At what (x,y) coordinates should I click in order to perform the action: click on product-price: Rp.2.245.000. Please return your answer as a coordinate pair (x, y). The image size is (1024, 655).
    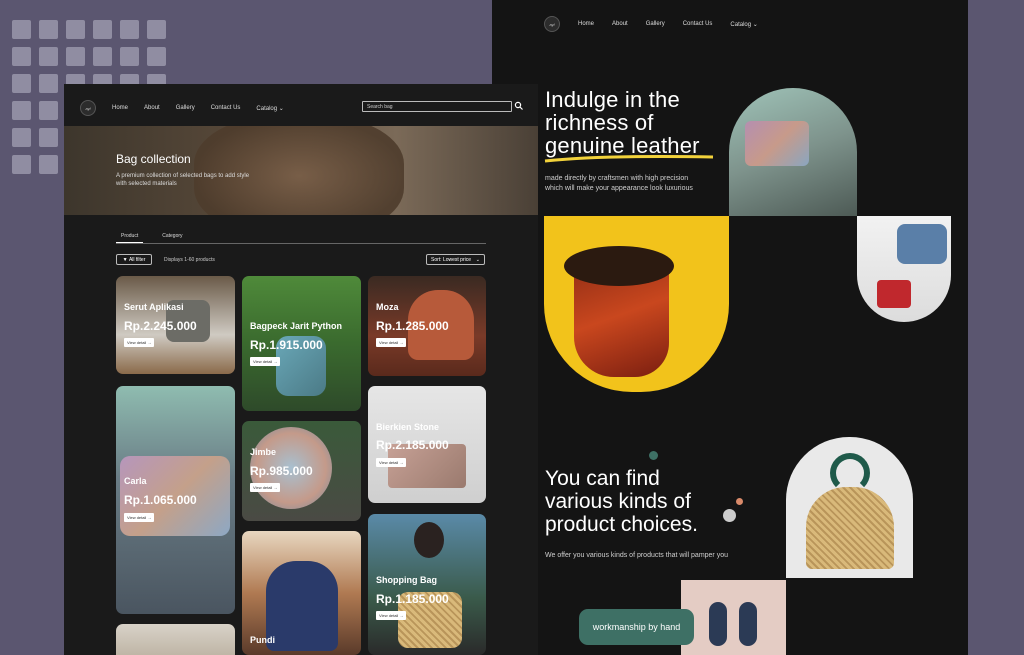
    Looking at the image, I should click on (160, 326).